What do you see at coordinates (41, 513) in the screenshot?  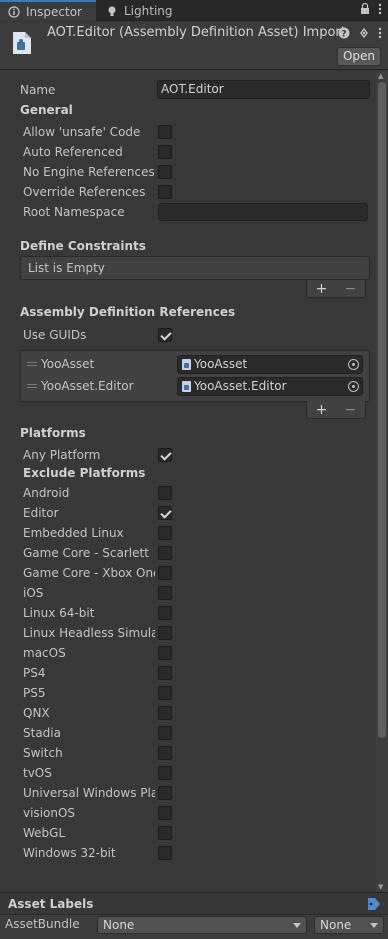 I see `platform-label: Editor` at bounding box center [41, 513].